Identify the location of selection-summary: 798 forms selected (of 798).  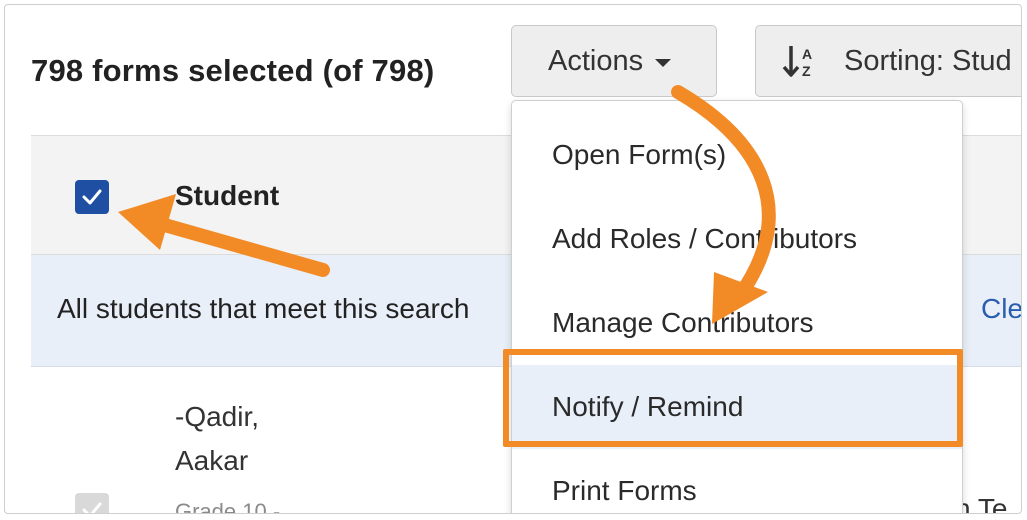
(233, 70).